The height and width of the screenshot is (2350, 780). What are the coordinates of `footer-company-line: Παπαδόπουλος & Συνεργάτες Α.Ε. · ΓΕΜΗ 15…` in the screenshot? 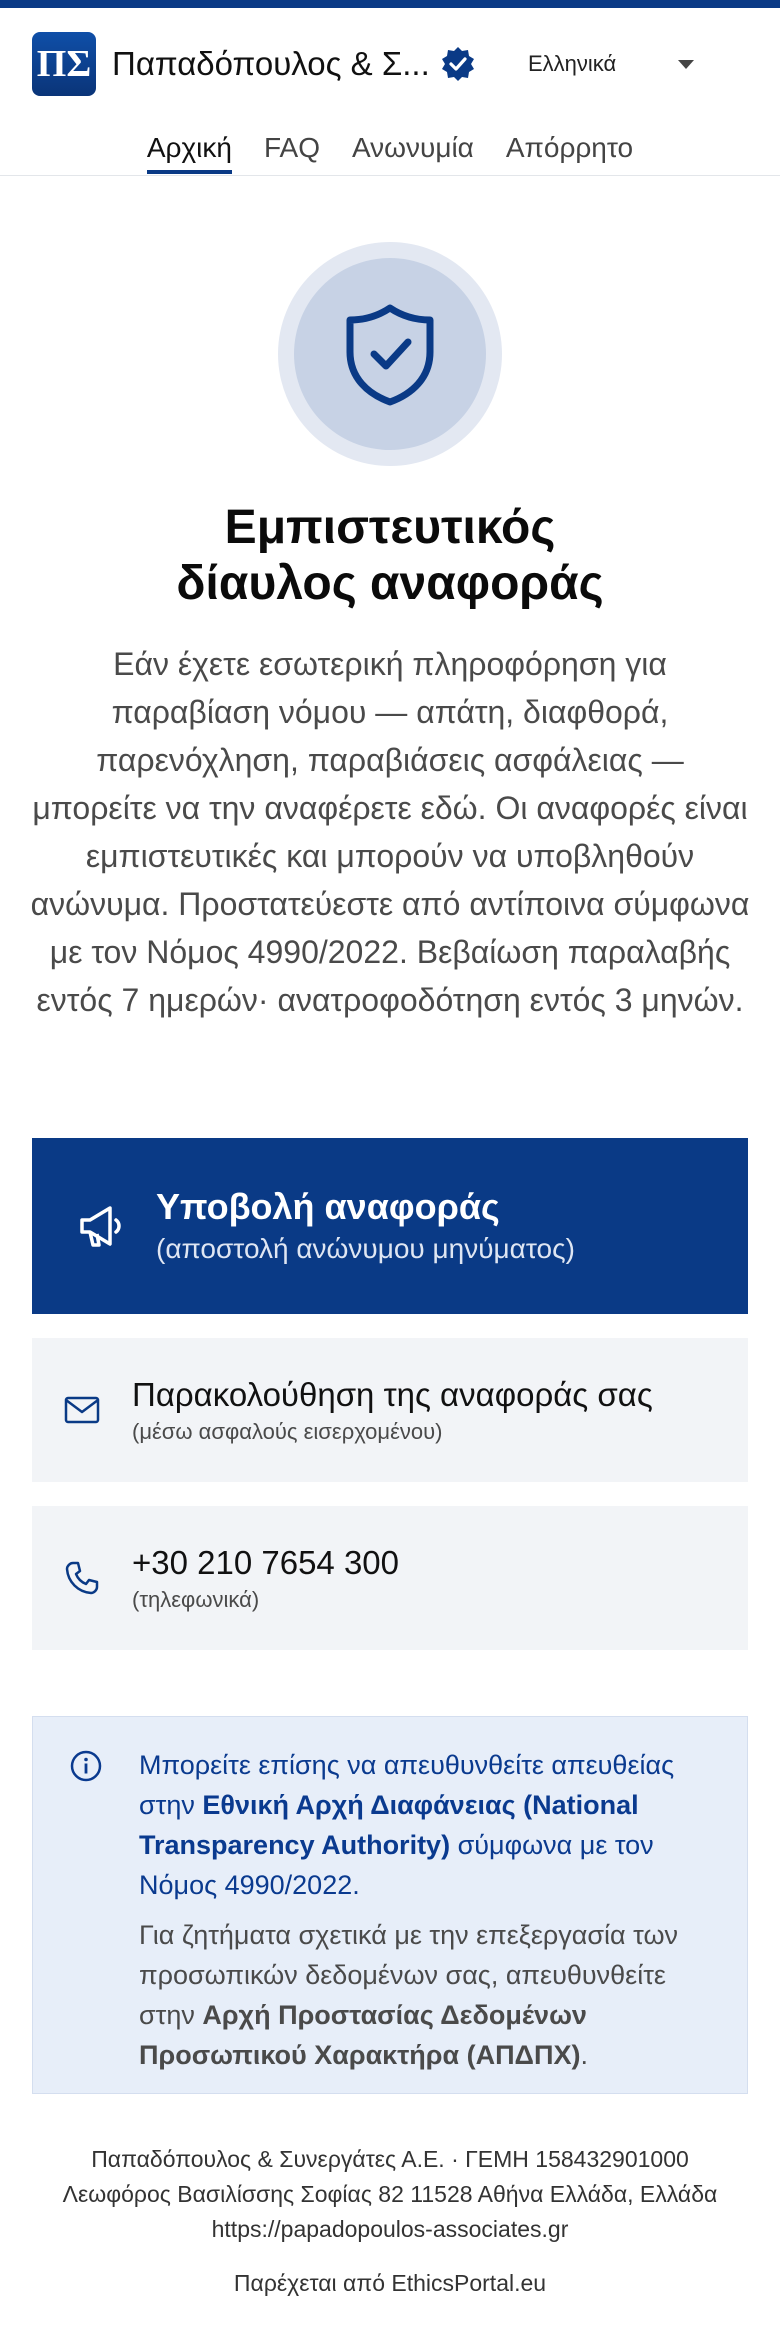 It's located at (390, 2159).